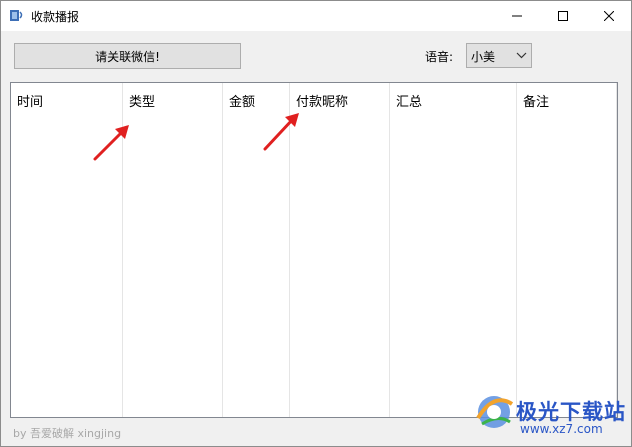 The image size is (632, 447). What do you see at coordinates (173, 250) in the screenshot?
I see `column-type: 类型` at bounding box center [173, 250].